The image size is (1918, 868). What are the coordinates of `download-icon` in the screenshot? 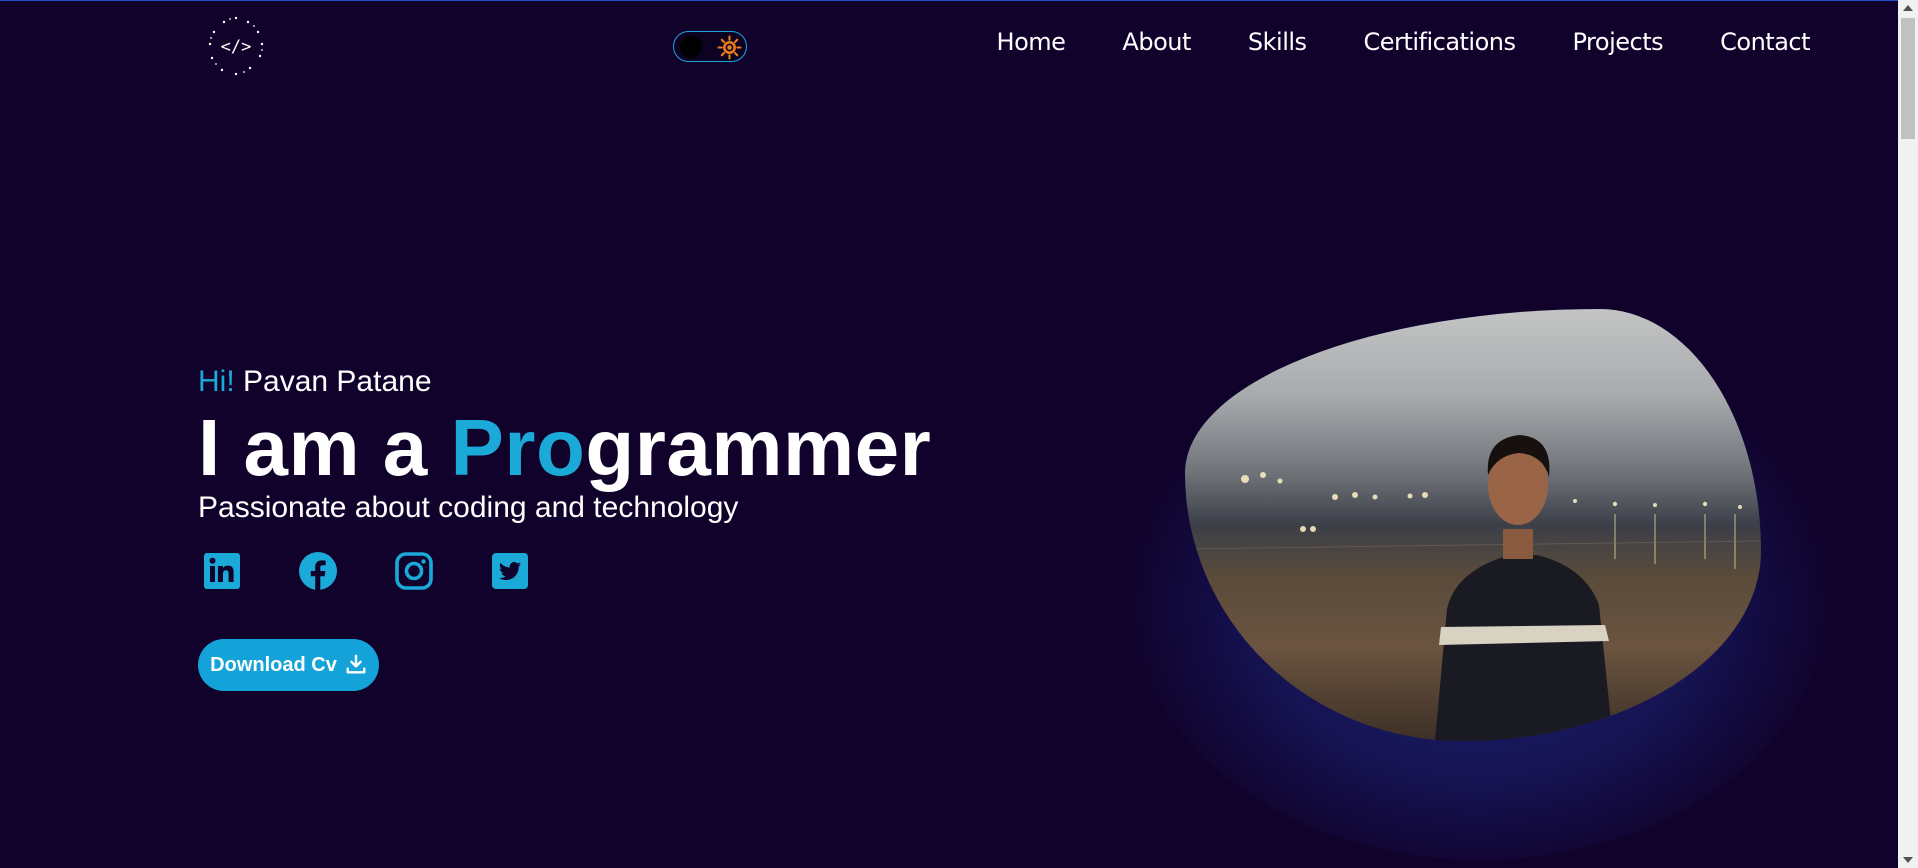 It's located at (356, 664).